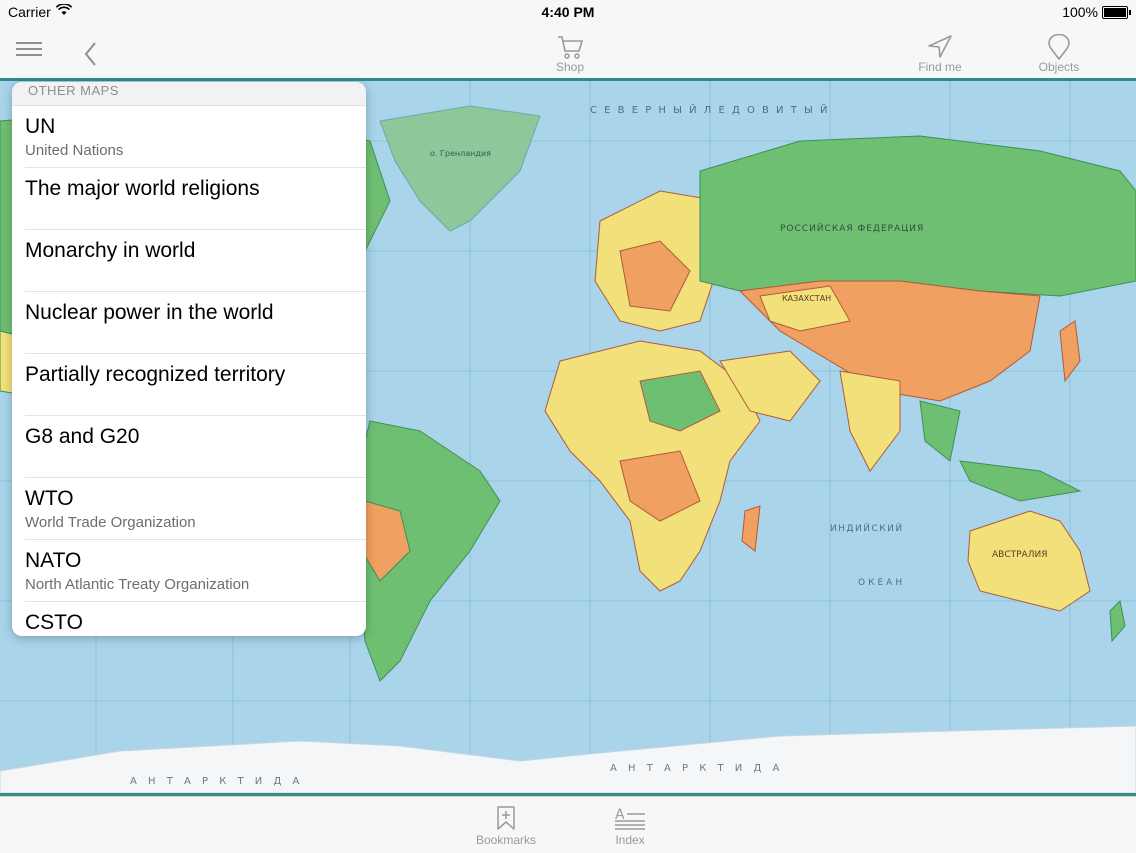 The width and height of the screenshot is (1136, 853). I want to click on menu-item-title: The major world religions, so click(142, 188).